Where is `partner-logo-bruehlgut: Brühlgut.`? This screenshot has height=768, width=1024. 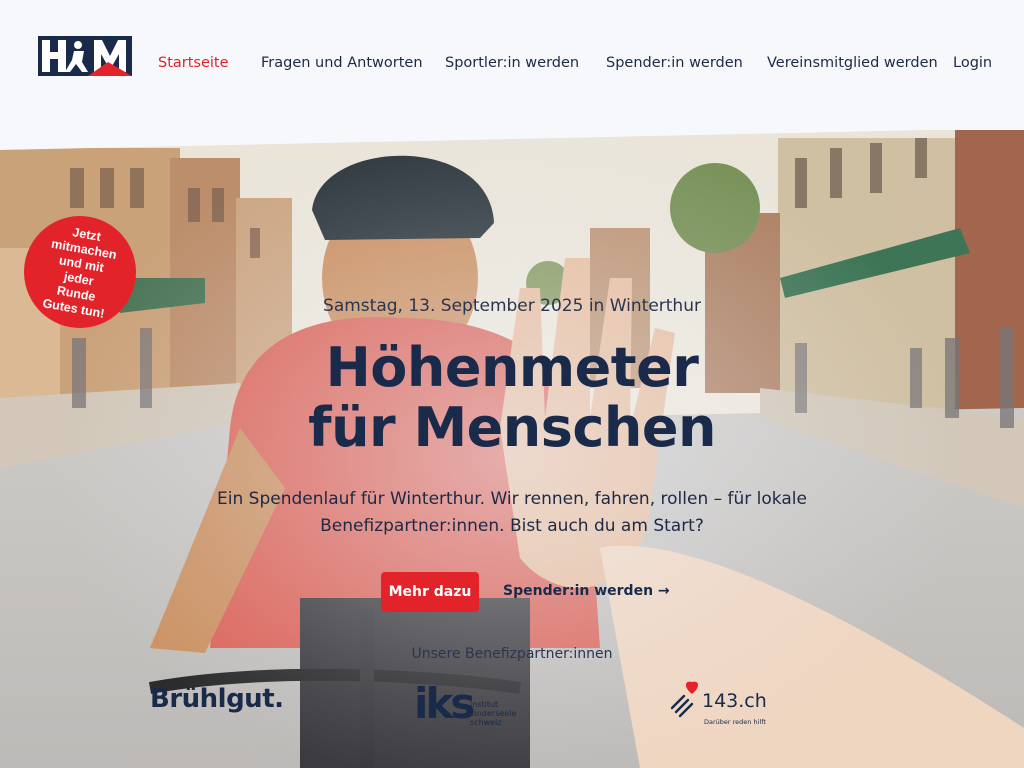
partner-logo-bruehlgut: Brühlgut. is located at coordinates (217, 699).